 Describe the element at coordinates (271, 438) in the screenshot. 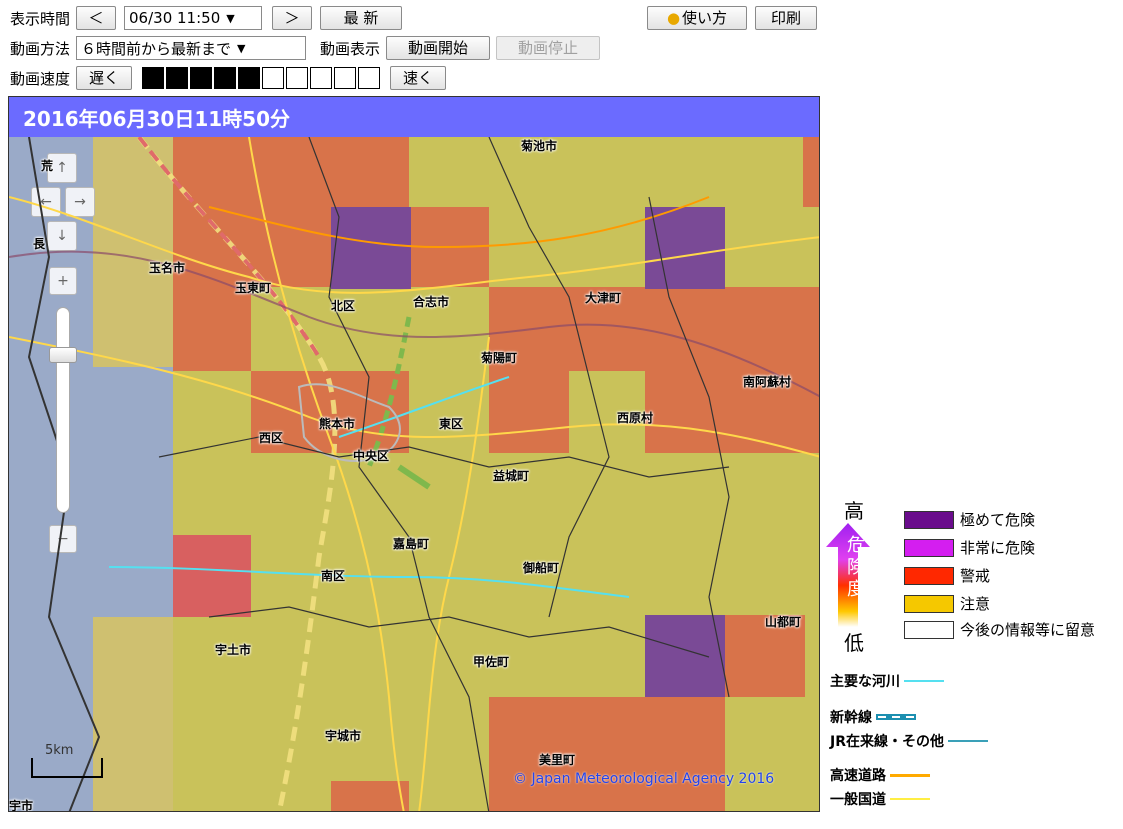

I see `place-nishi-ku: 西区` at that location.